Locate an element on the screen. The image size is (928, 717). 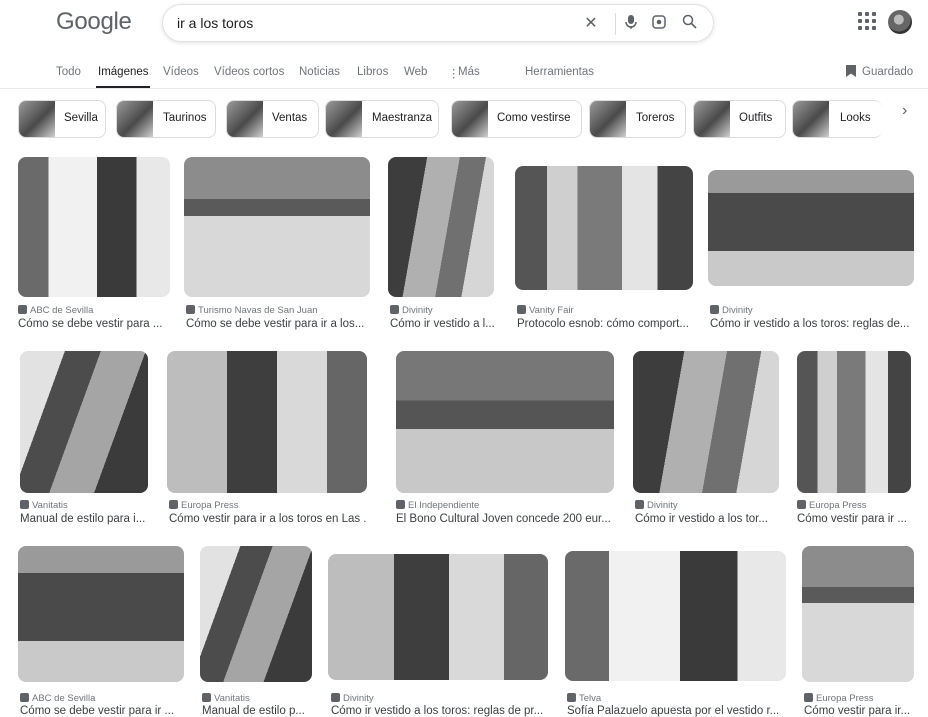
tab-web: Web is located at coordinates (415, 72).